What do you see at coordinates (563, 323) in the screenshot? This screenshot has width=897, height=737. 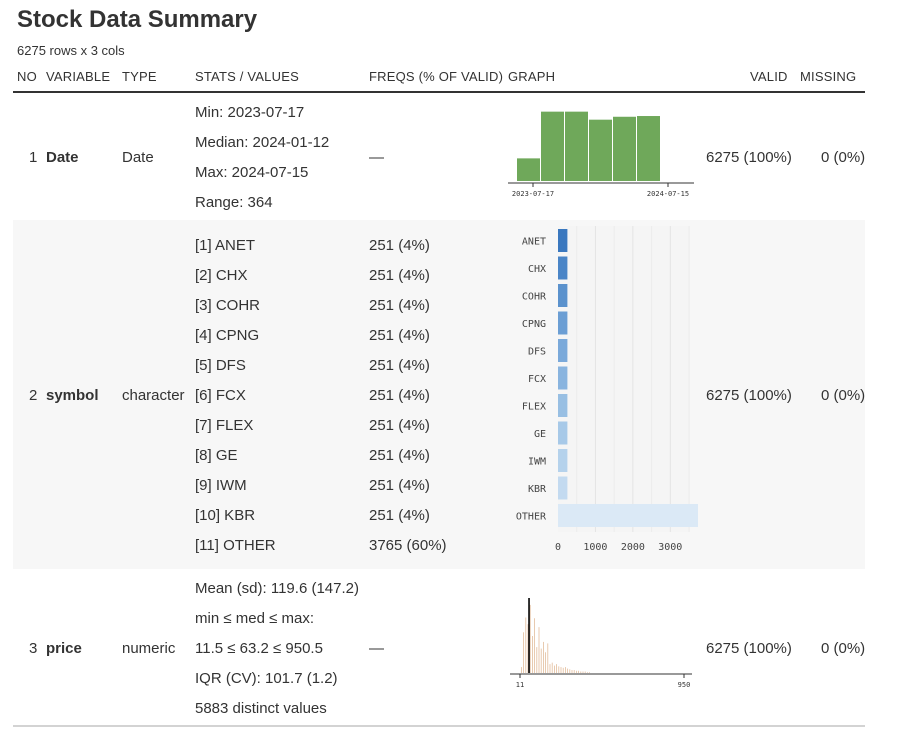 I see `bar-cpng` at bounding box center [563, 323].